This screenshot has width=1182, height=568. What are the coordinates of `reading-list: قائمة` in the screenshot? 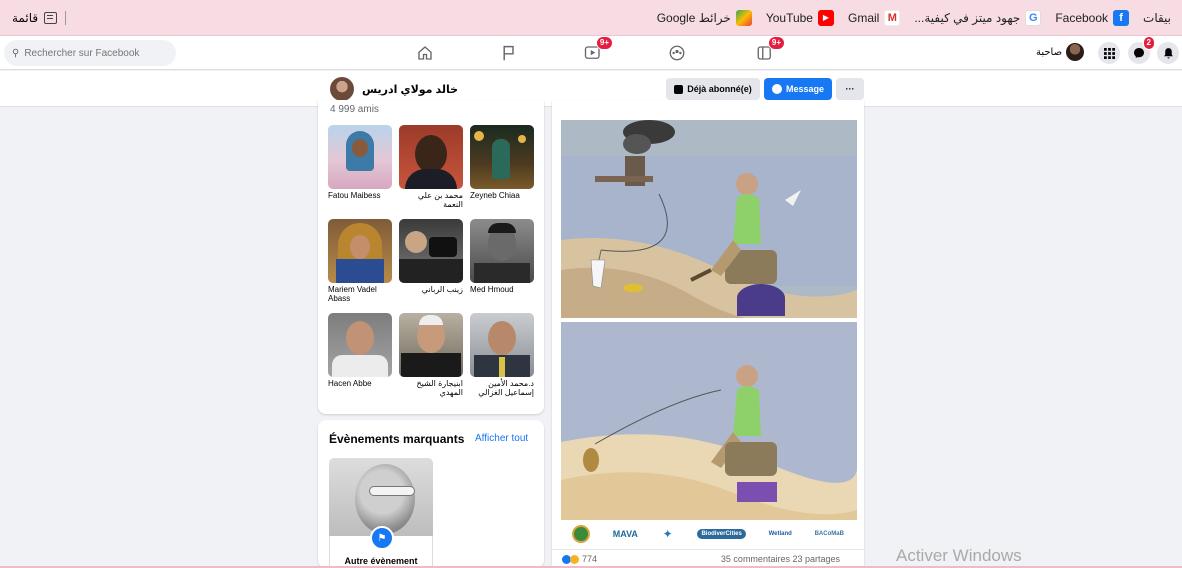 It's located at (35, 17).